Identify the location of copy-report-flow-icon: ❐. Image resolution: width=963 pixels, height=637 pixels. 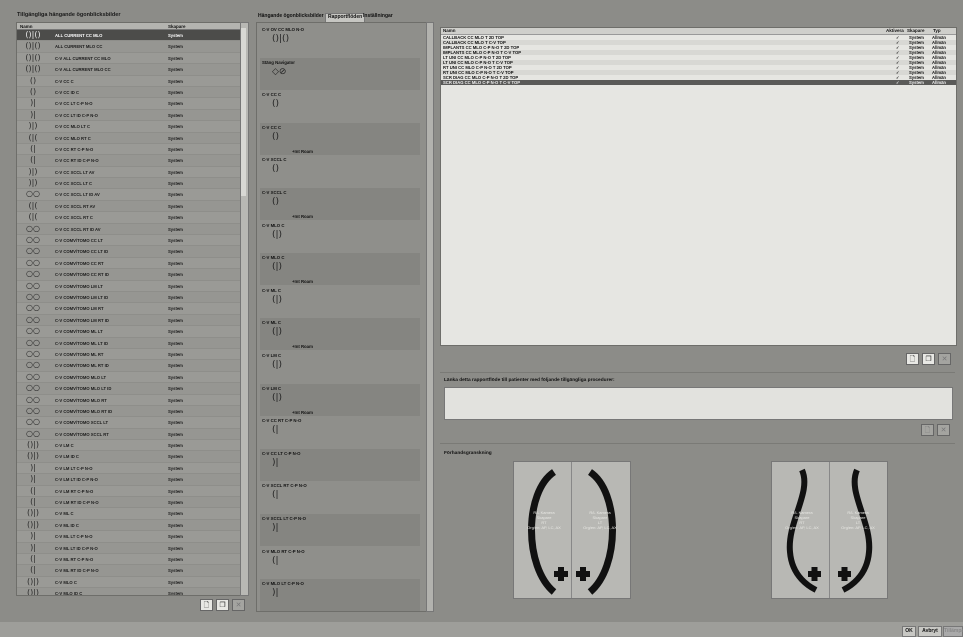
(928, 359).